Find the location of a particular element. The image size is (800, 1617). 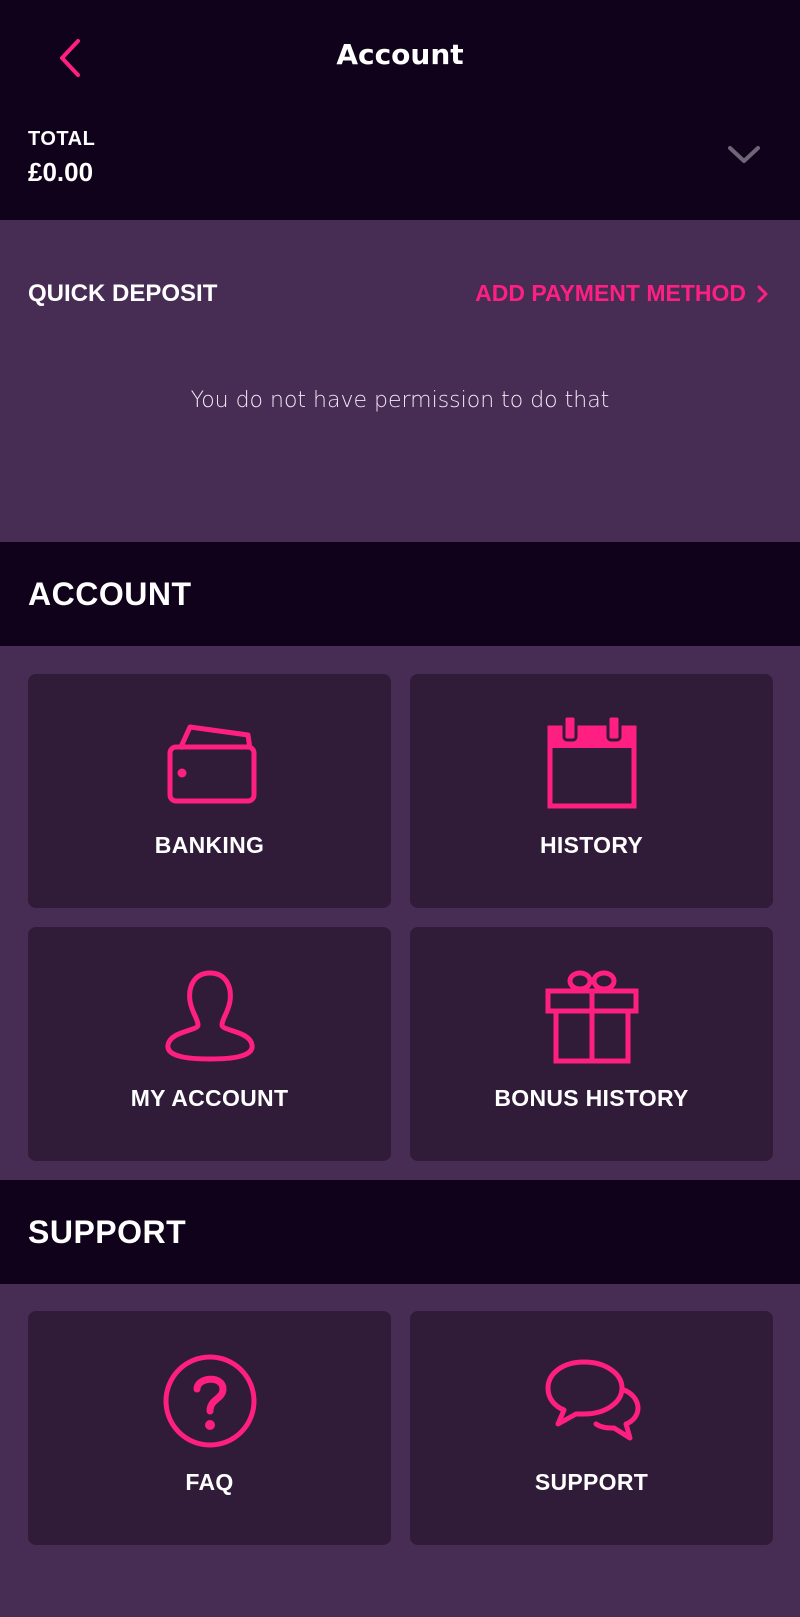

history-tile: HISTORY is located at coordinates (591, 791).